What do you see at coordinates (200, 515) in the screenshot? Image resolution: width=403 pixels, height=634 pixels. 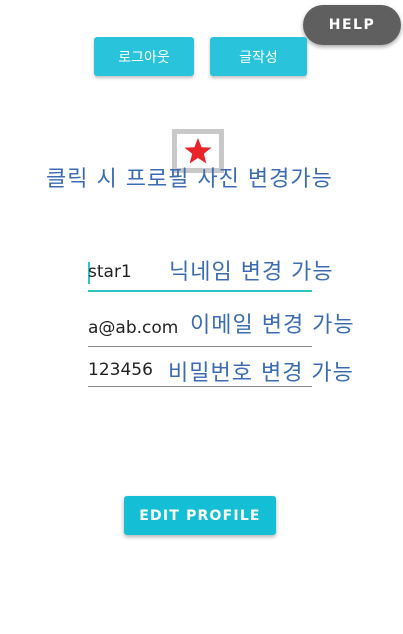 I see `edit-profile-button: EDIT PROFILE` at bounding box center [200, 515].